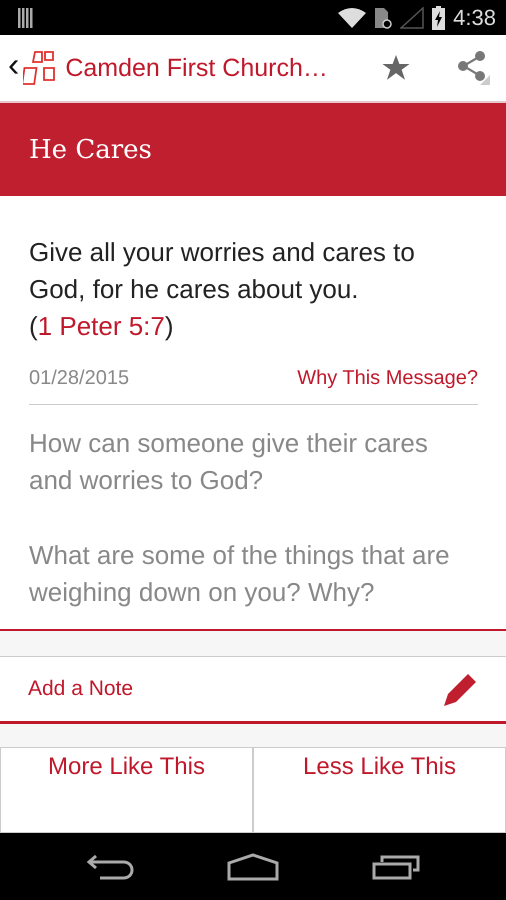 The width and height of the screenshot is (506, 900). I want to click on battery-icon, so click(439, 18).